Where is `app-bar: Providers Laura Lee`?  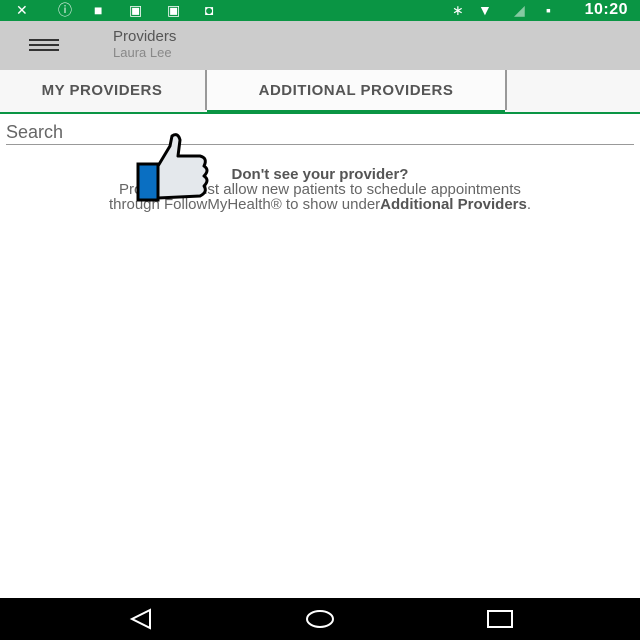
app-bar: Providers Laura Lee is located at coordinates (320, 45).